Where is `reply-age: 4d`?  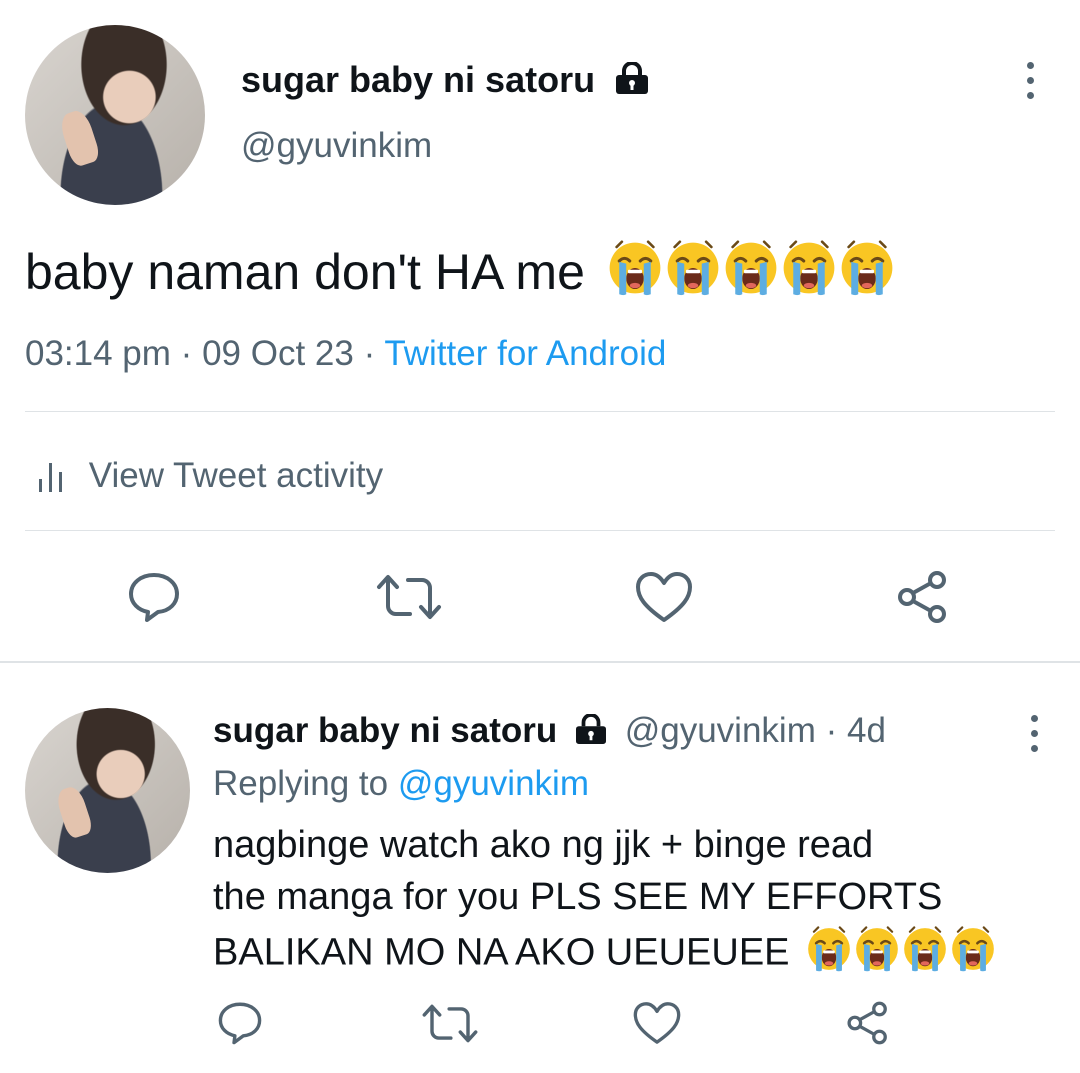 reply-age: 4d is located at coordinates (866, 730).